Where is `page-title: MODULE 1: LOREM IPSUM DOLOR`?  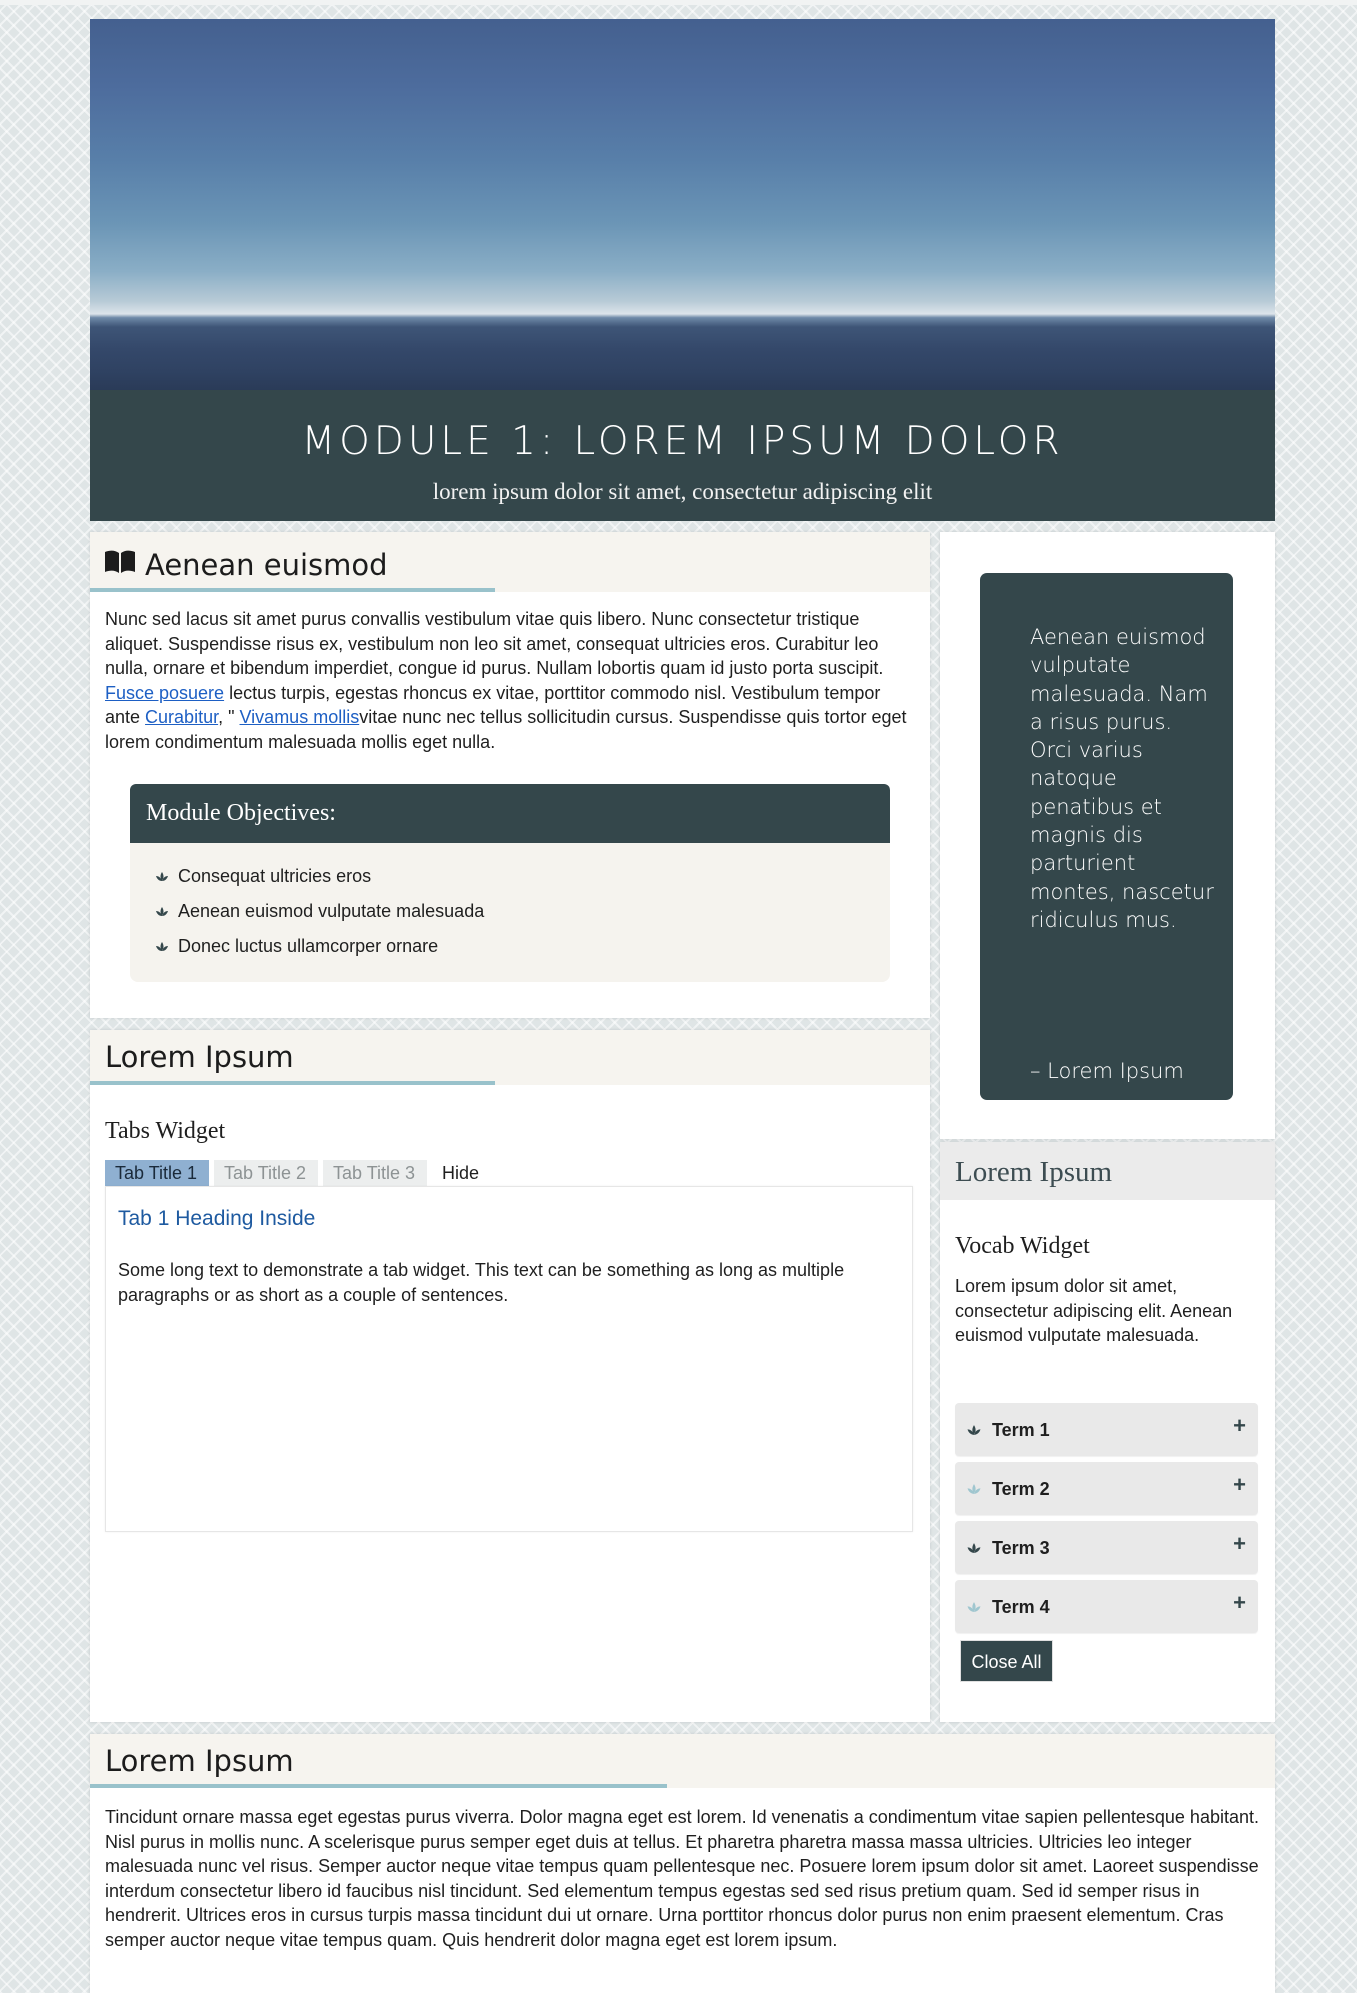
page-title: MODULE 1: LOREM IPSUM DOLOR is located at coordinates (682, 441).